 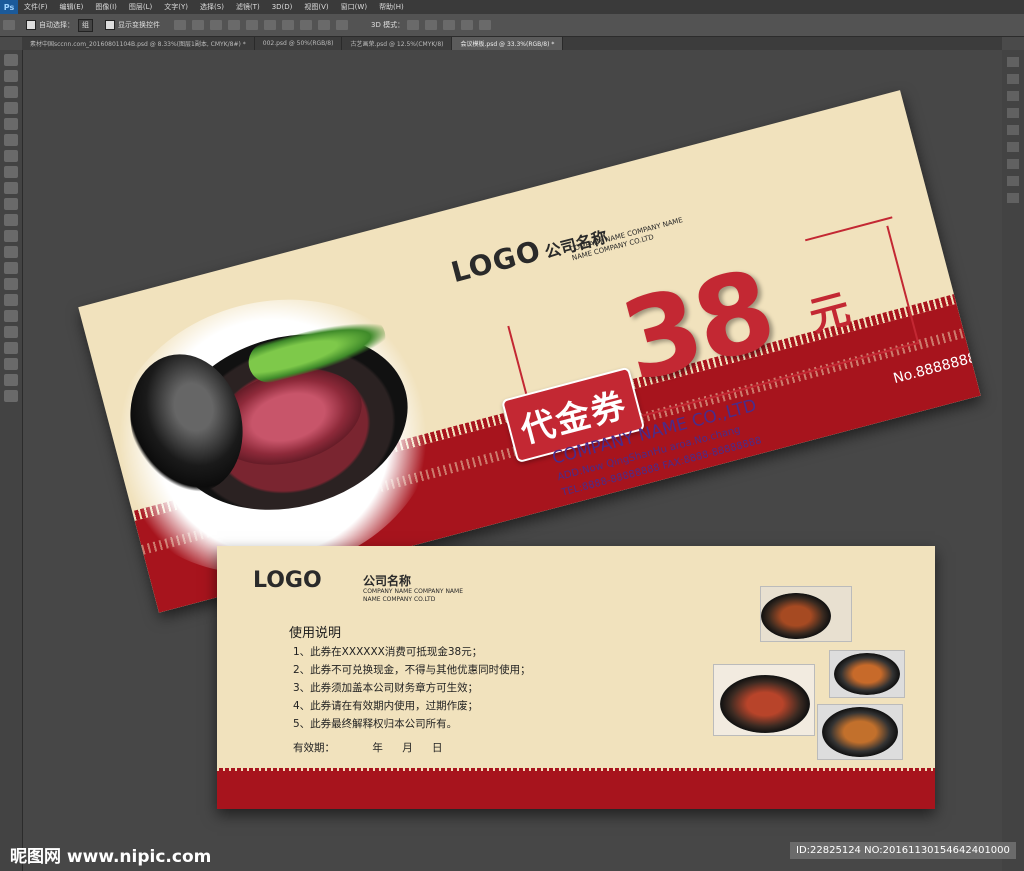 I want to click on eraser-tool-icon, so click(x=11, y=220).